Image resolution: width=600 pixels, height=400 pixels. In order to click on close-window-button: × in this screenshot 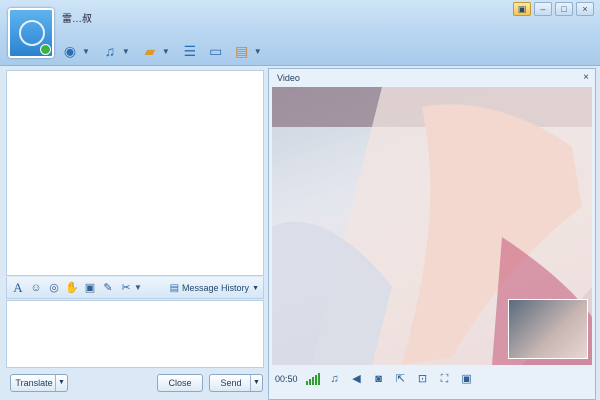, I will do `click(585, 9)`.